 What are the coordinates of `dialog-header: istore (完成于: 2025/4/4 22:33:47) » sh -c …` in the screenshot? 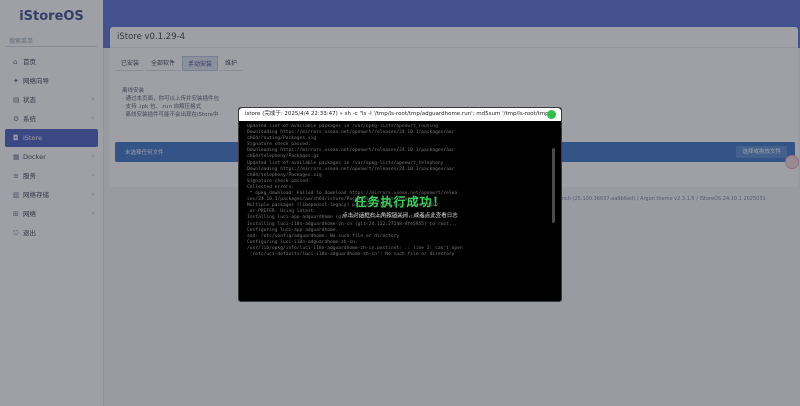 It's located at (400, 114).